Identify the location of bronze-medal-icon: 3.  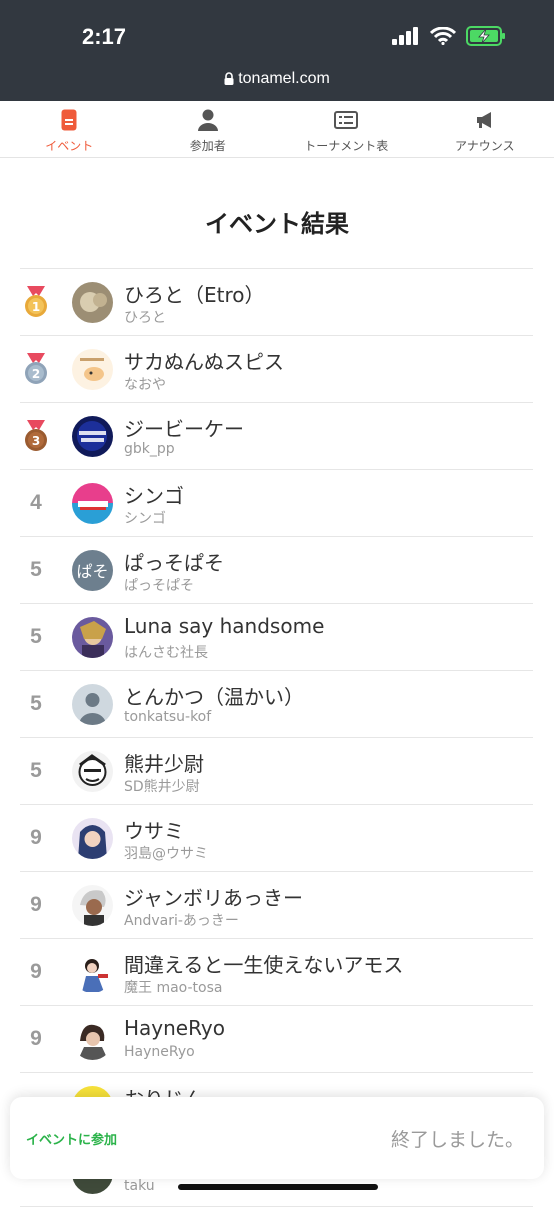
(36, 436).